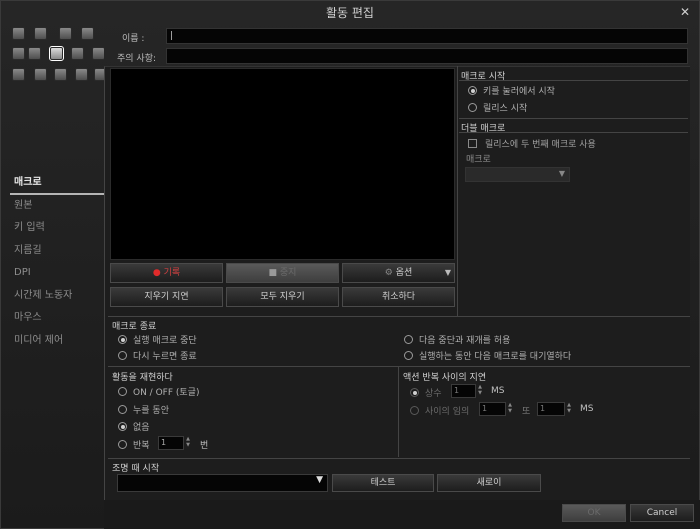  I want to click on second-macro-on-release-checkbox: 릴리스에 두 번째 매크로 사용, so click(532, 143).